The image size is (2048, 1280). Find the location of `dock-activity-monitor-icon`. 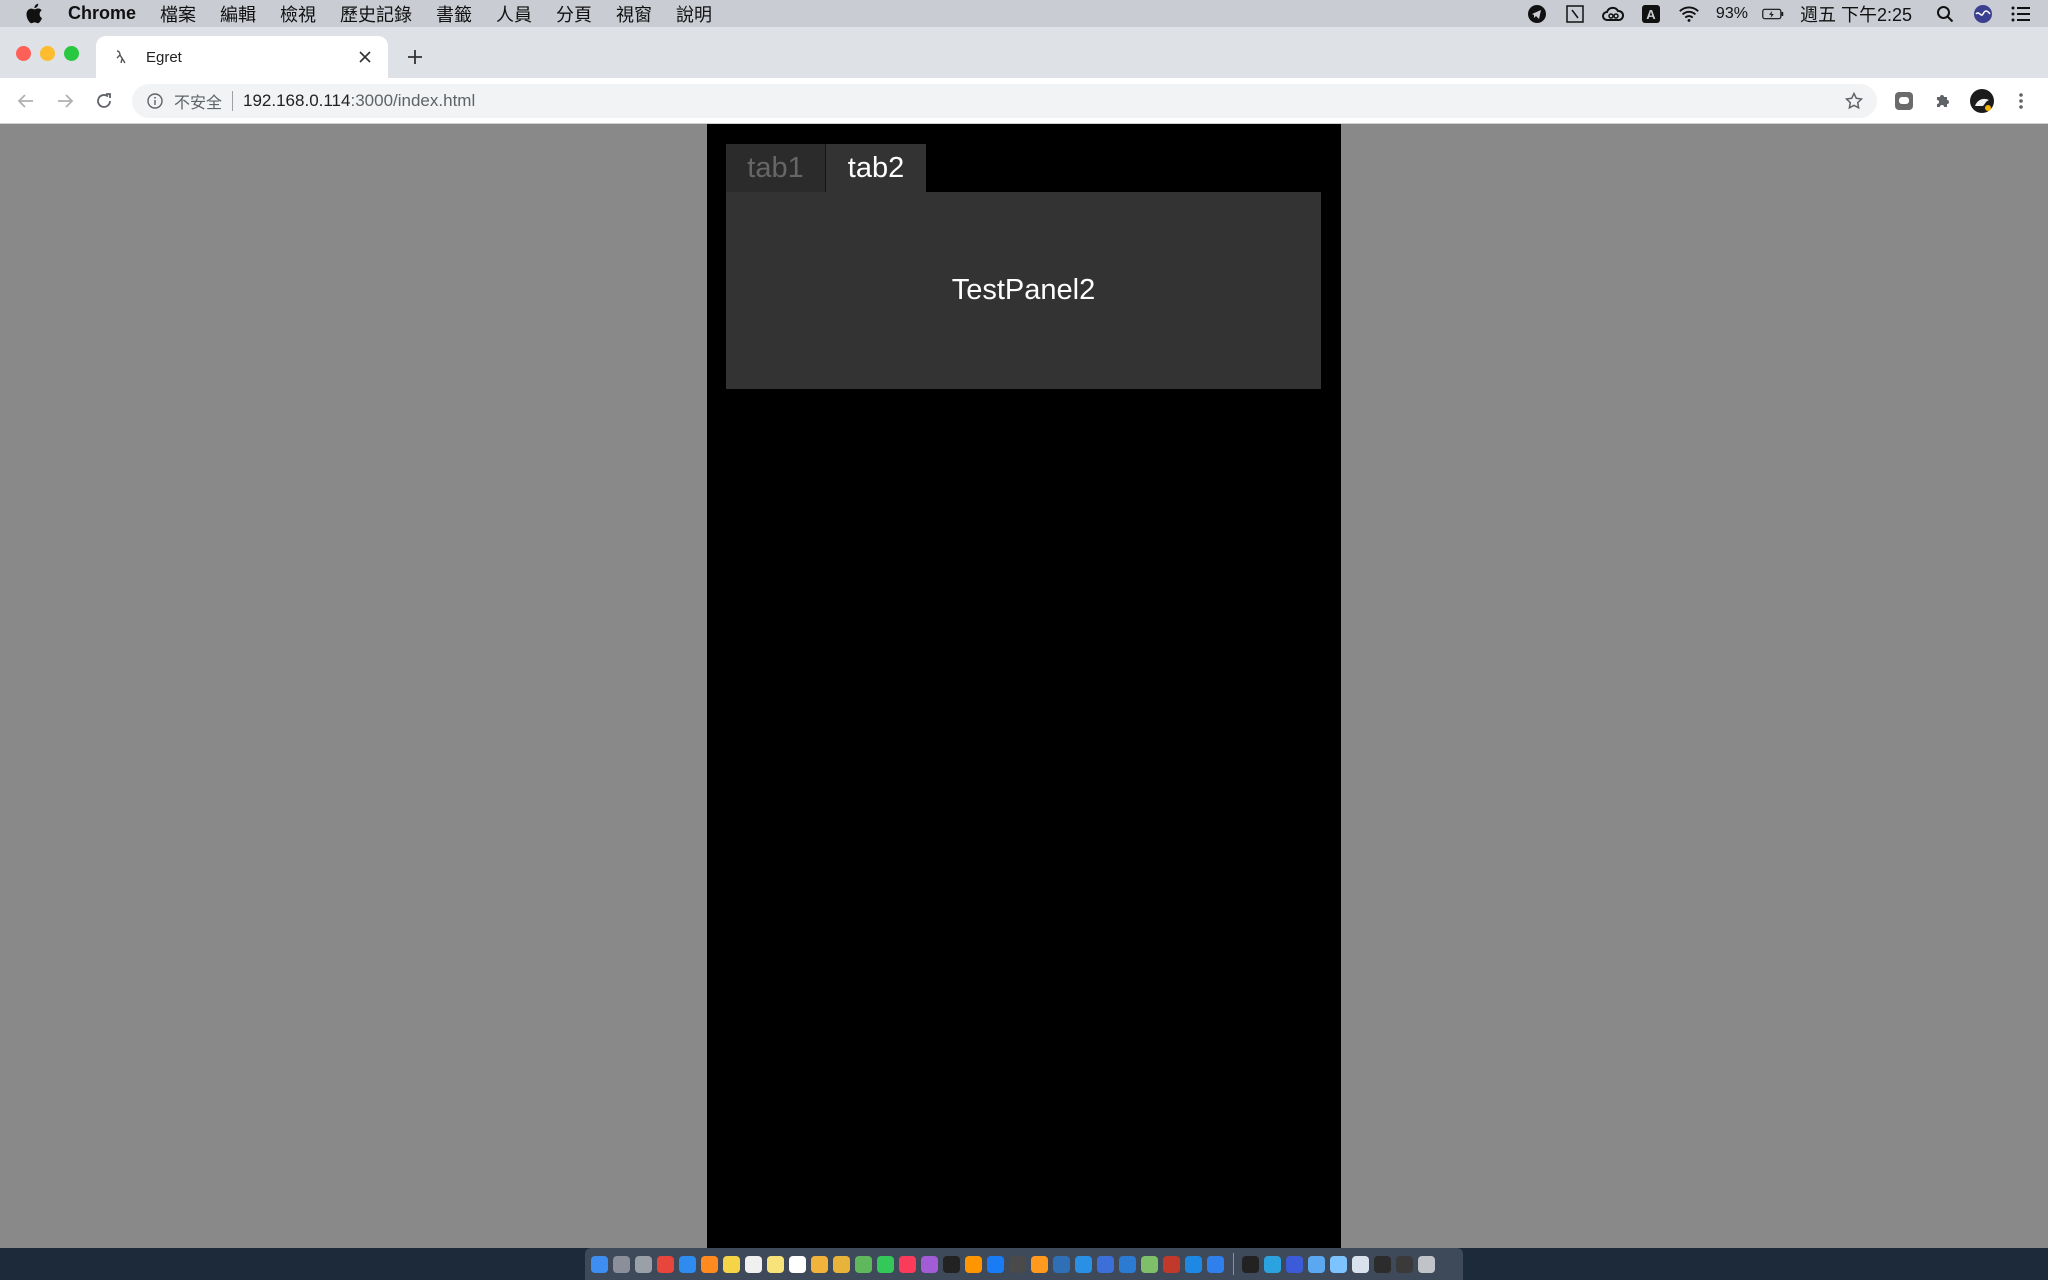

dock-activity-monitor-icon is located at coordinates (1017, 1264).